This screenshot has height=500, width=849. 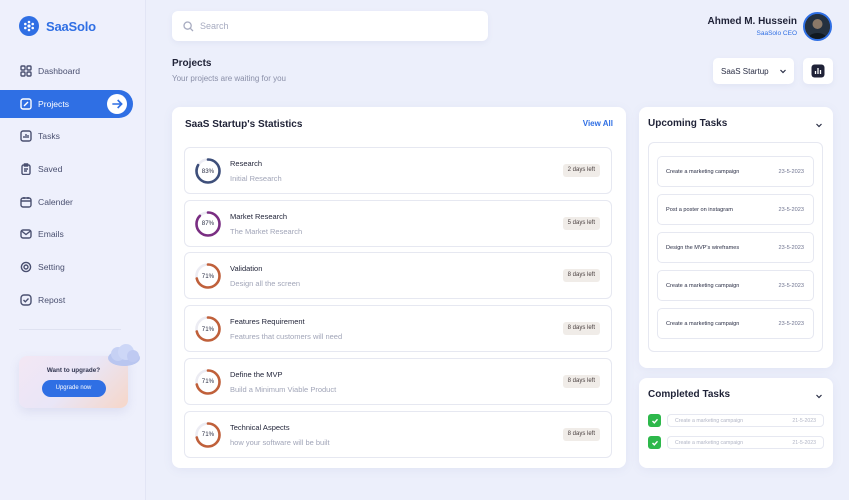 I want to click on arrow-right-icon, so click(x=117, y=103).